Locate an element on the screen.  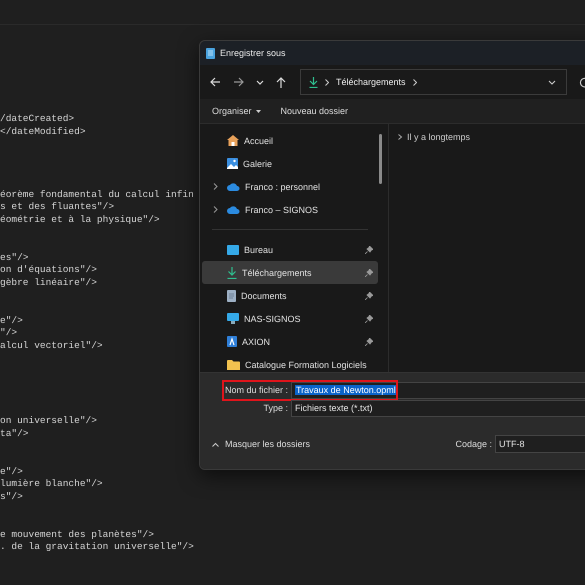
folder-icon is located at coordinates (233, 365).